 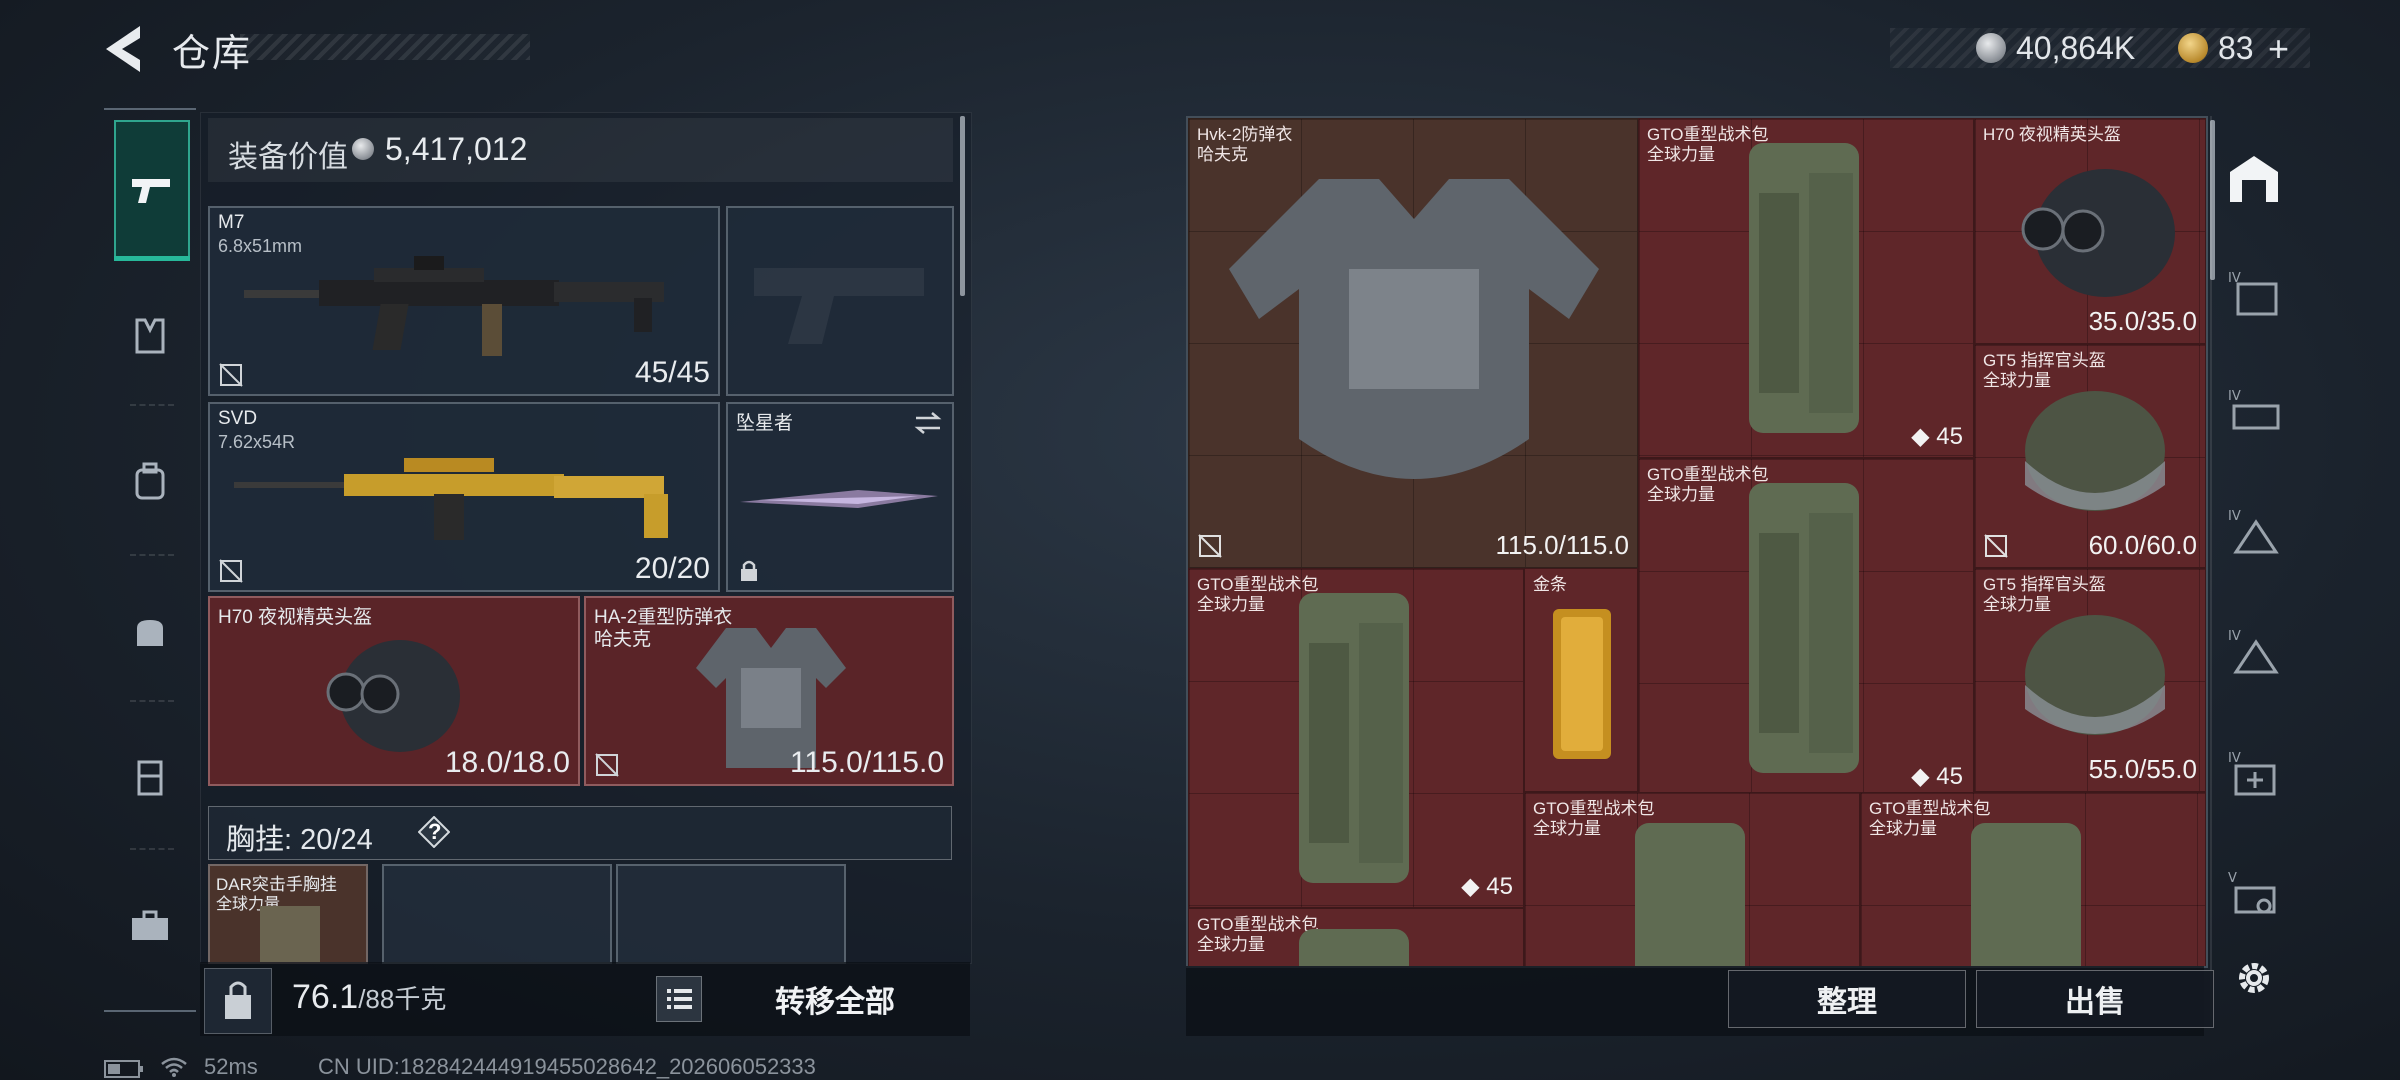 I want to click on ammo-count: 20/20, so click(x=672, y=568).